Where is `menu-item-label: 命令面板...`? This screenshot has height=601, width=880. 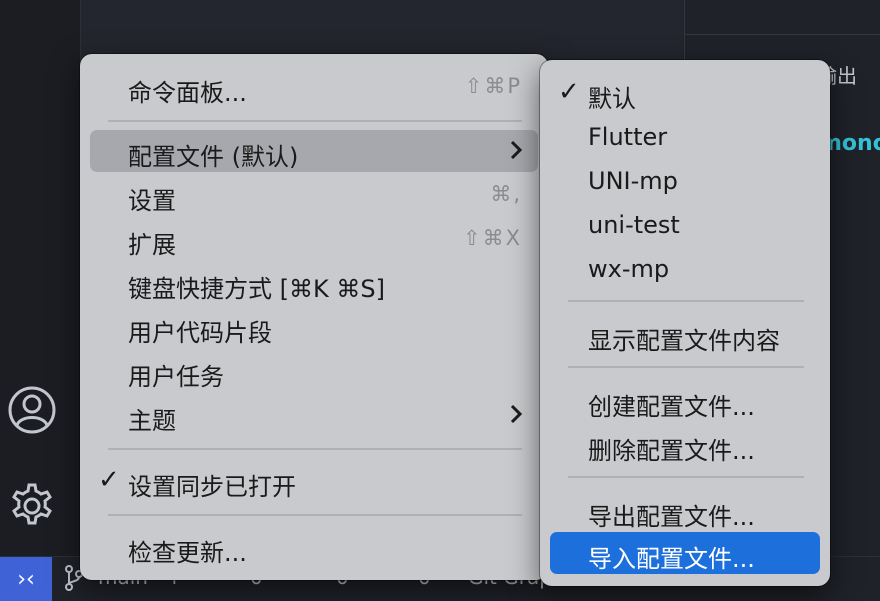
menu-item-label: 命令面板... is located at coordinates (187, 93).